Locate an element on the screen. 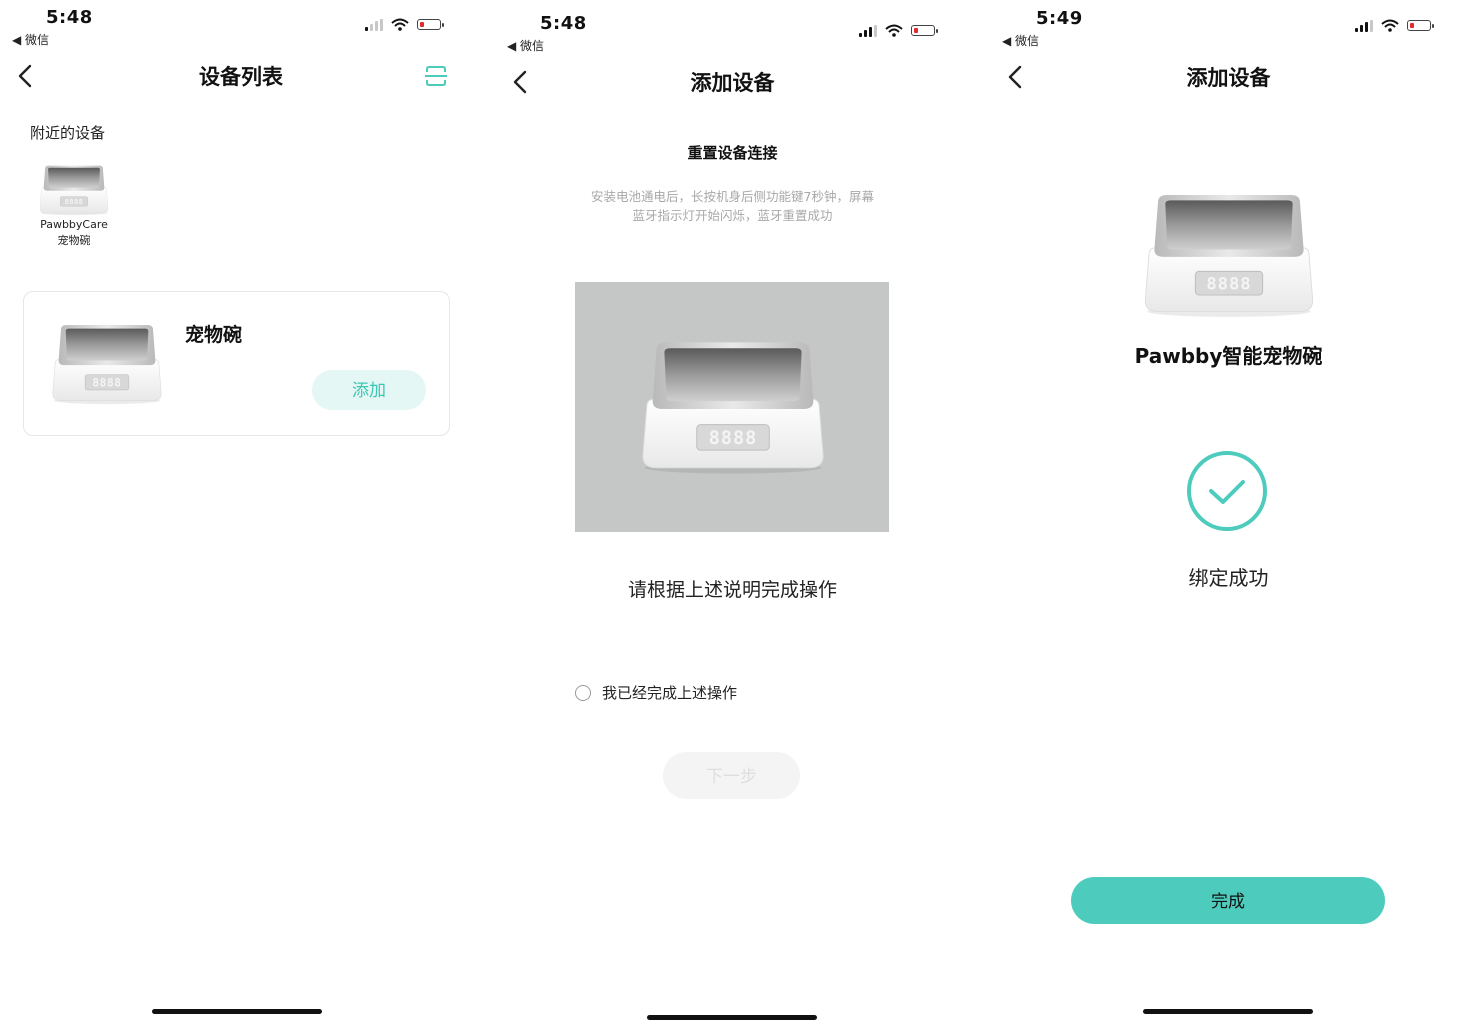 The height and width of the screenshot is (1024, 1467). next-step-button: 下一步 is located at coordinates (731, 775).